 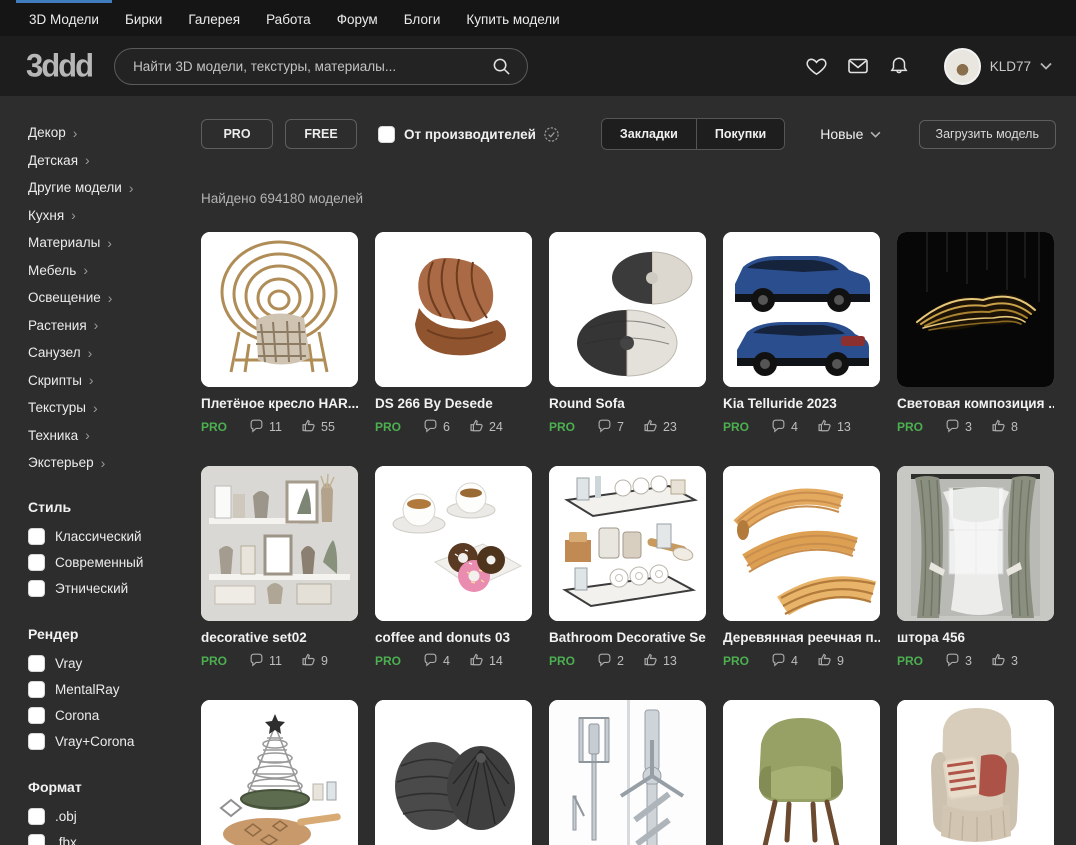 I want to click on search-icon, so click(x=501, y=66).